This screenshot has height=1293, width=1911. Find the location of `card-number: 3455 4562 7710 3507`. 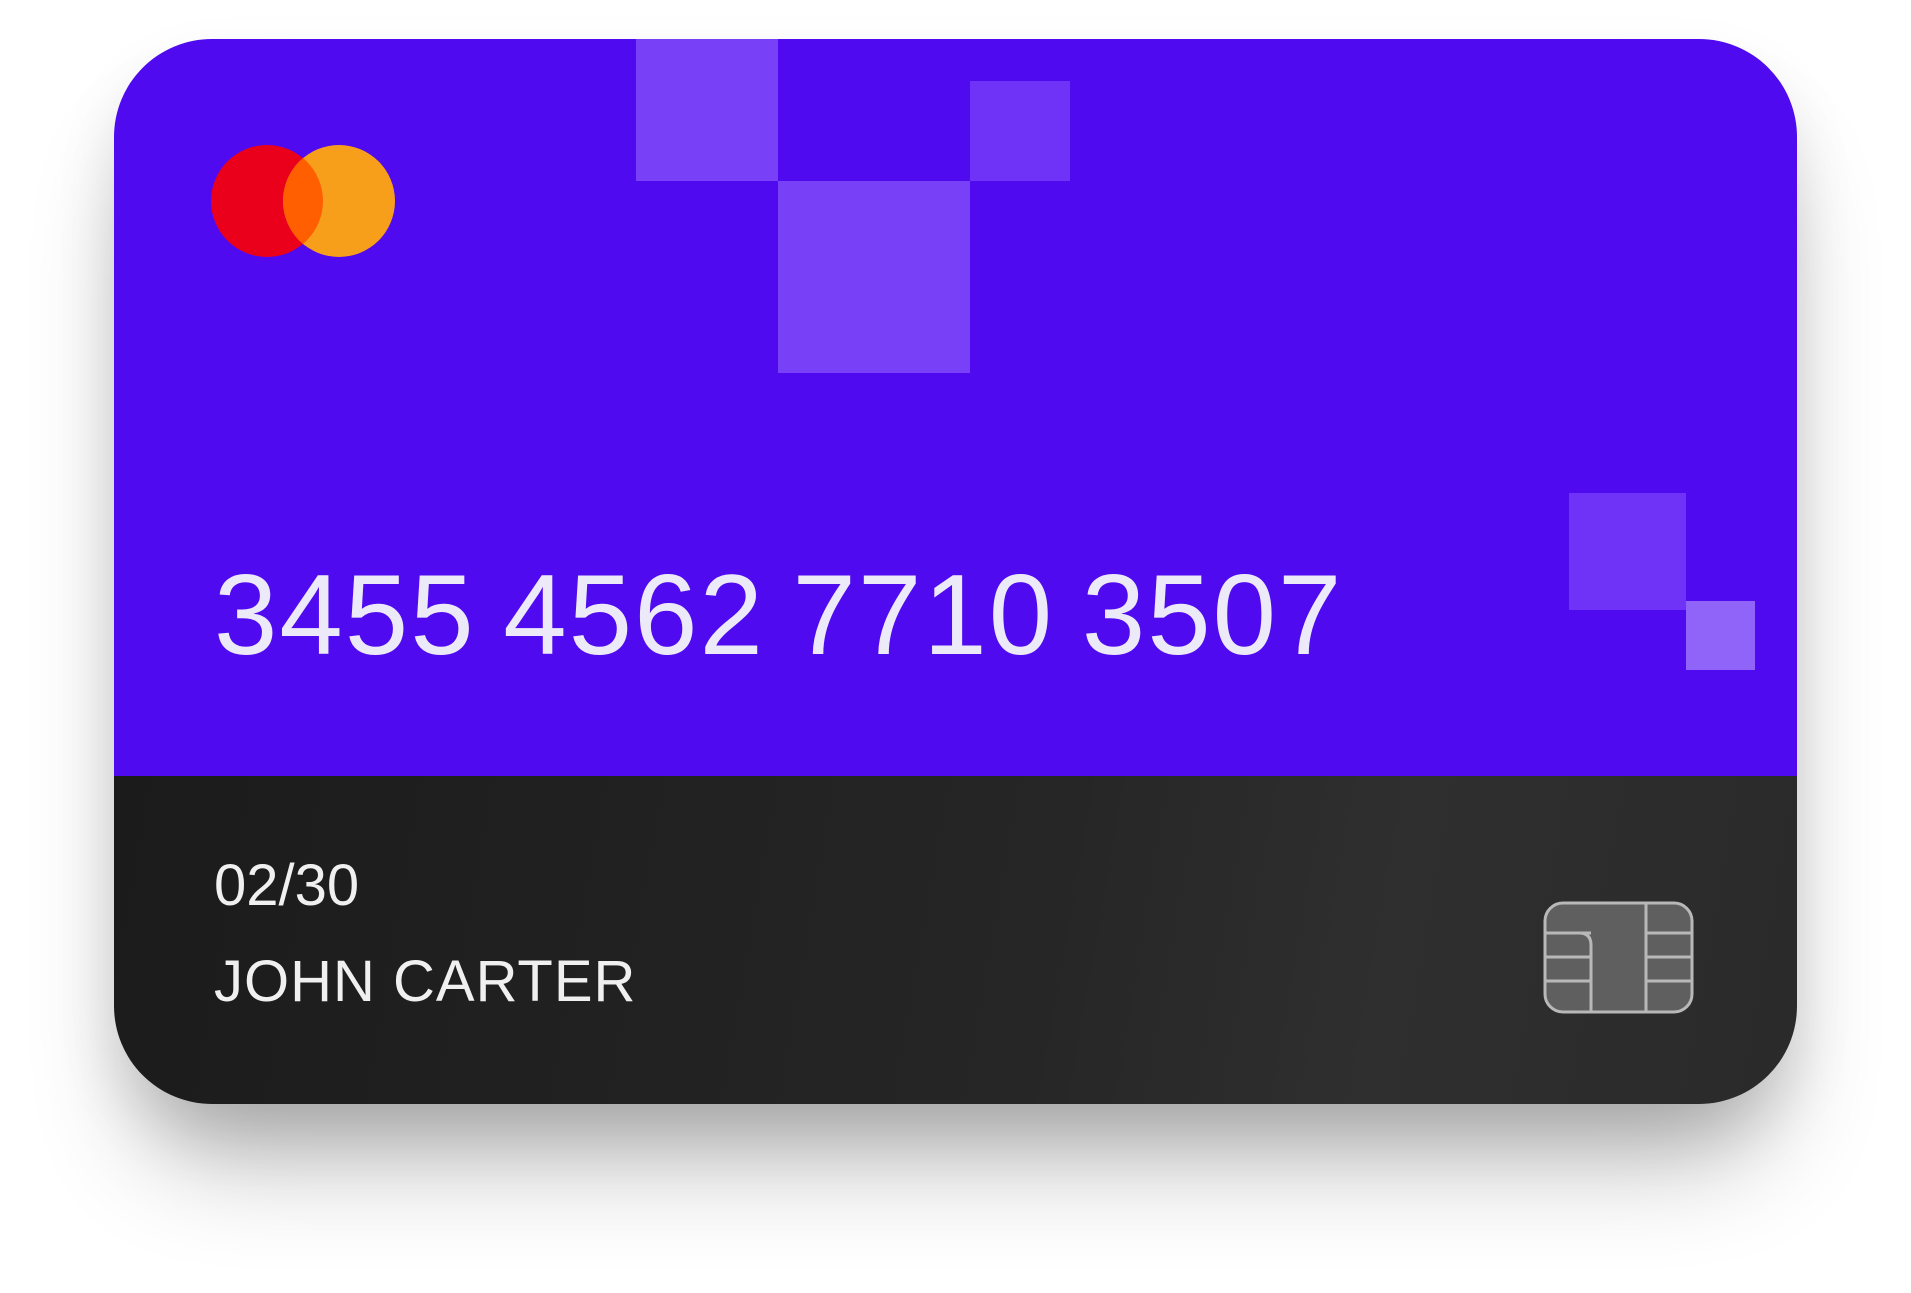

card-number: 3455 4562 7710 3507 is located at coordinates (779, 615).